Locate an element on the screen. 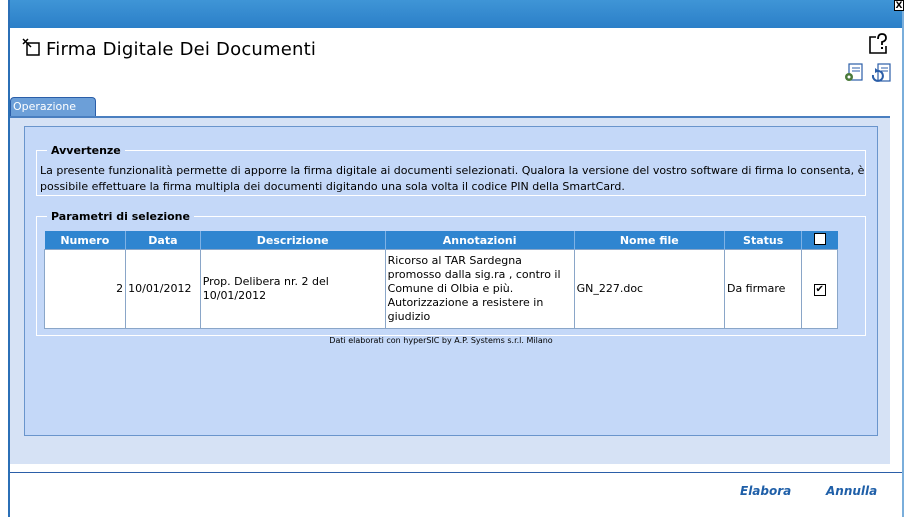  page-title: Firma Digitale Dei Documenti is located at coordinates (181, 49).